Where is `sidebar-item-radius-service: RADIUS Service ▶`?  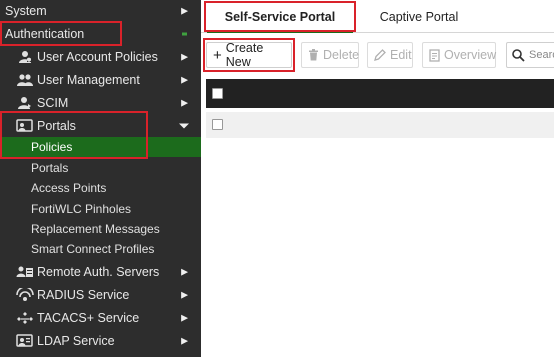
sidebar-item-radius-service: RADIUS Service ▶ is located at coordinates (100, 294).